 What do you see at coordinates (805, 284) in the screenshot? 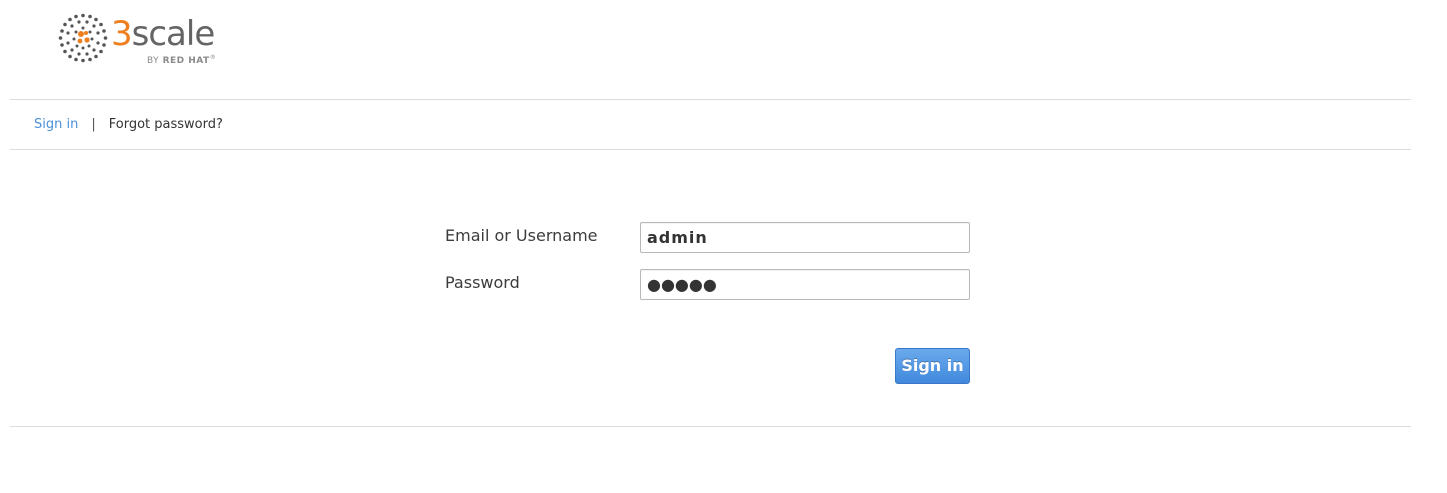
I see `password-field: ●●●●●` at bounding box center [805, 284].